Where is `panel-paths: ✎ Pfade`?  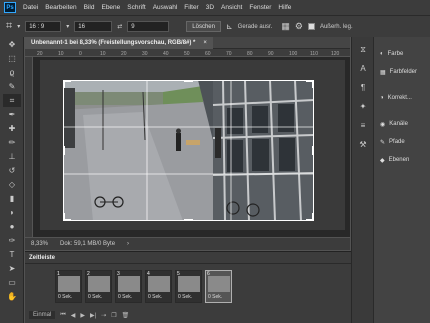
panel-paths: ✎ Pfade is located at coordinates (402, 142).